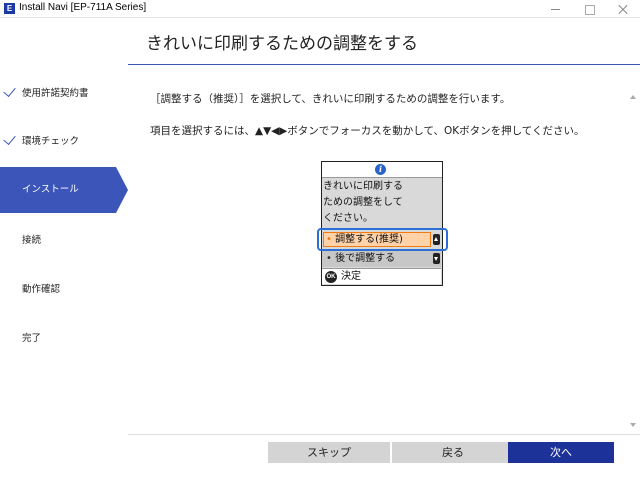 This screenshot has height=479, width=640. I want to click on lcd-message-line: ための調整をして, so click(363, 202).